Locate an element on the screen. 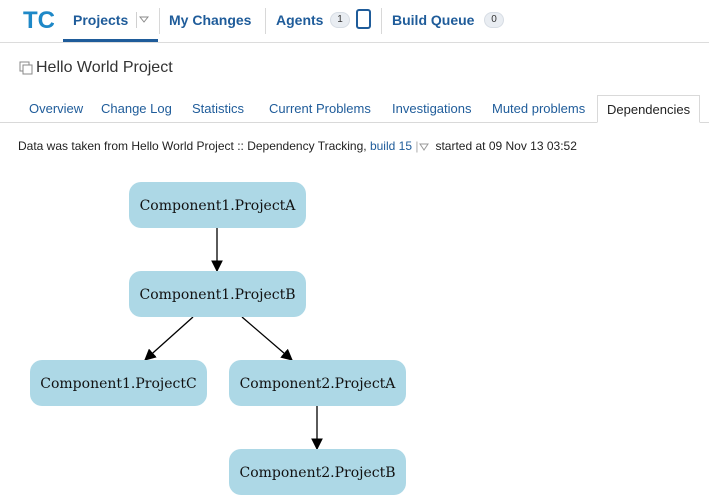  tab-change-log: Change Log is located at coordinates (136, 108).